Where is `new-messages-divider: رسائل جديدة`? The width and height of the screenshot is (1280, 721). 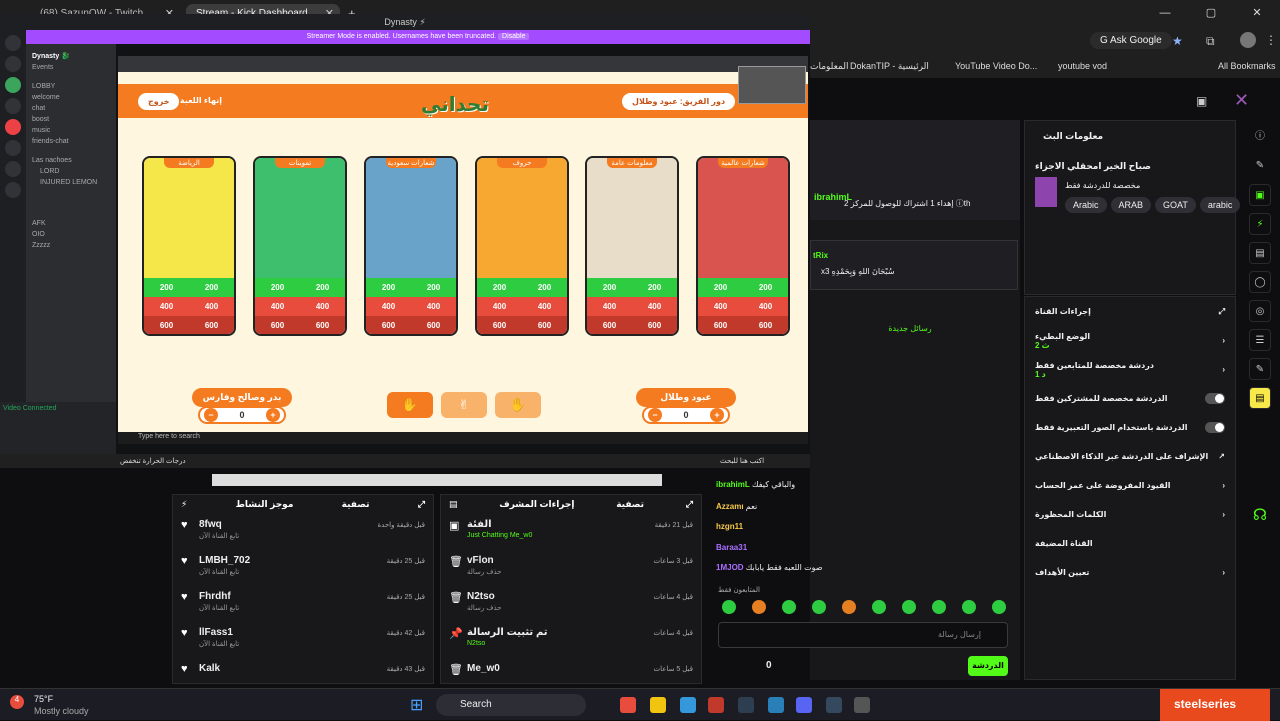
new-messages-divider: رسائل جديدة is located at coordinates (910, 328).